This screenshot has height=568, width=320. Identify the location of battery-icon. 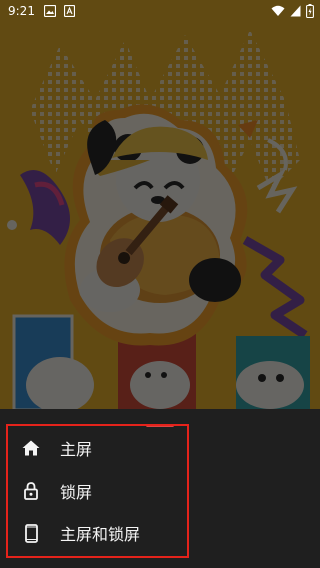
(310, 12).